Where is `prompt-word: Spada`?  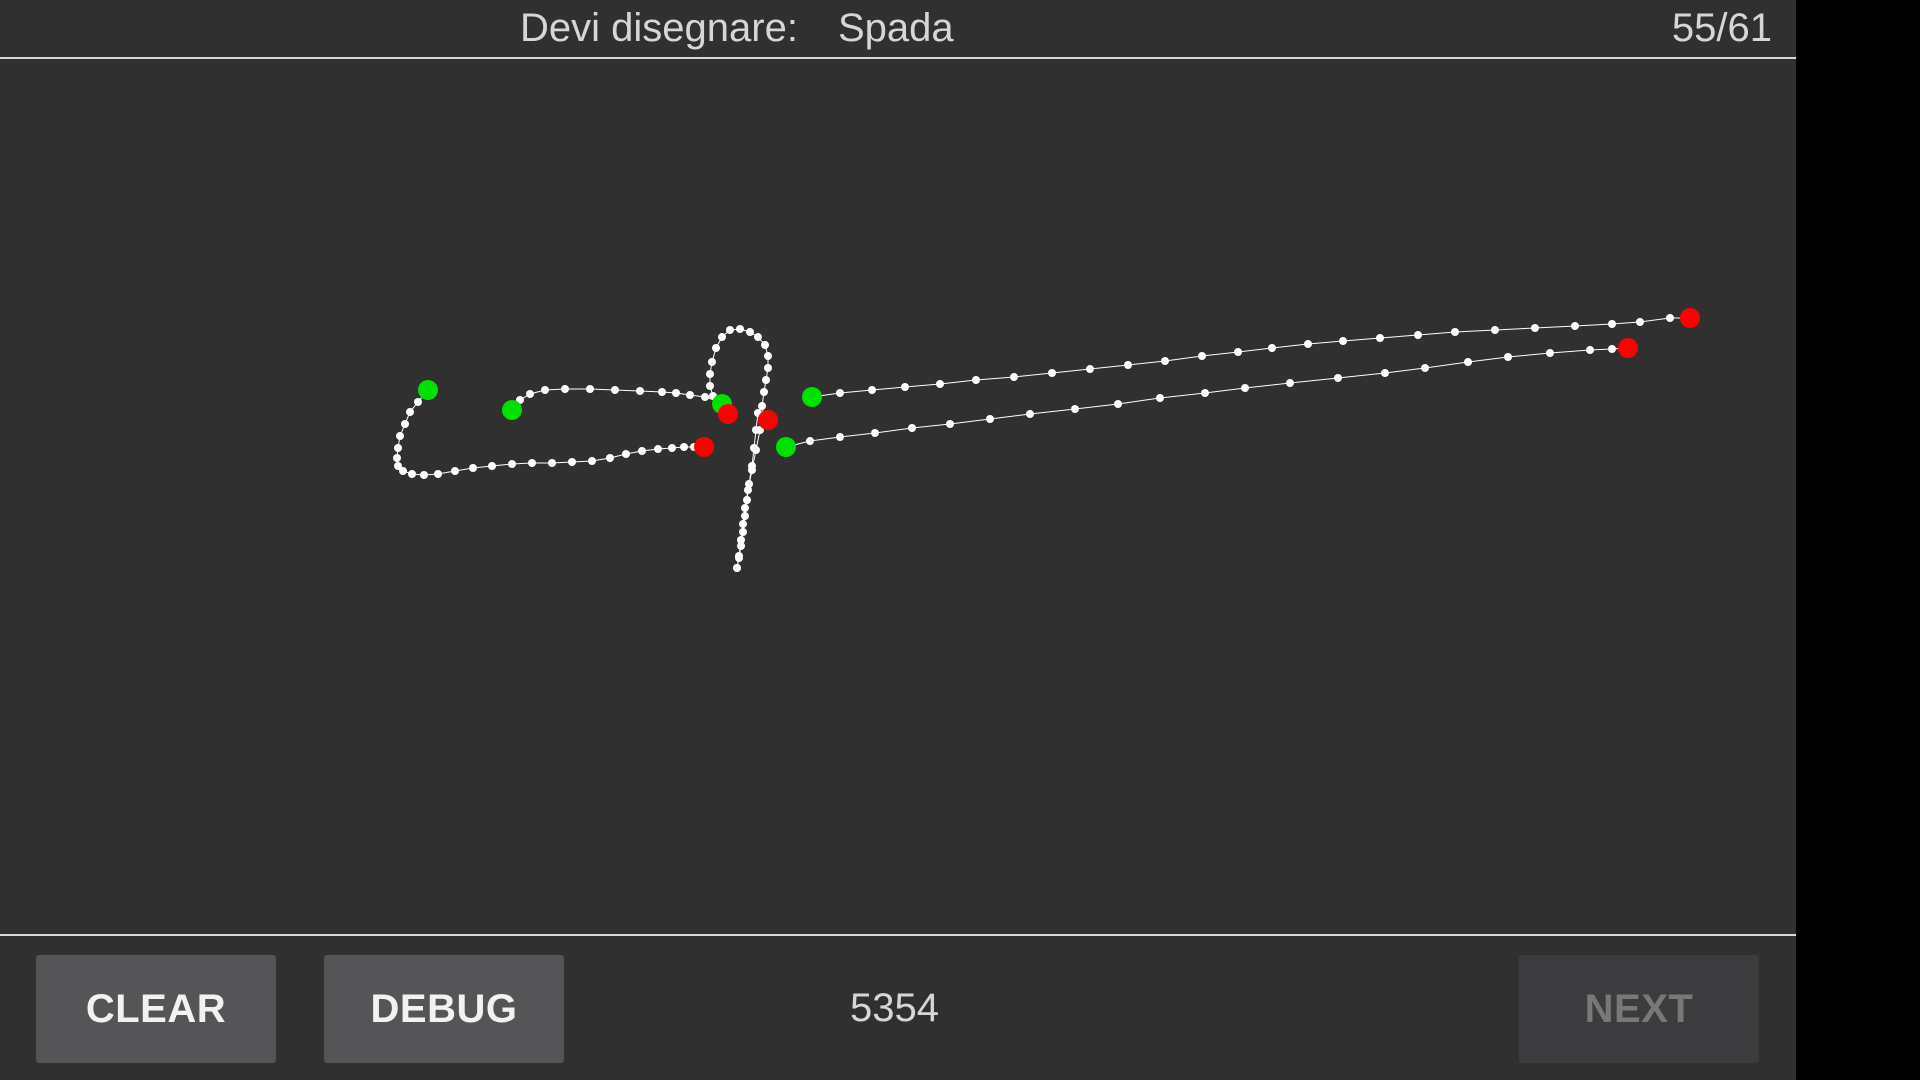 prompt-word: Spada is located at coordinates (896, 28).